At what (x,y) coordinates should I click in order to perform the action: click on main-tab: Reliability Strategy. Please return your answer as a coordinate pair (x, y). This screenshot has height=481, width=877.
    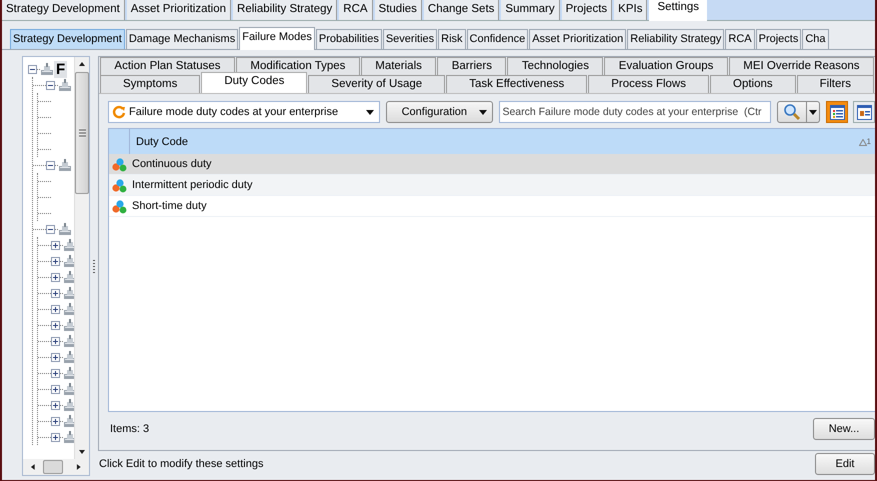
    Looking at the image, I should click on (285, 10).